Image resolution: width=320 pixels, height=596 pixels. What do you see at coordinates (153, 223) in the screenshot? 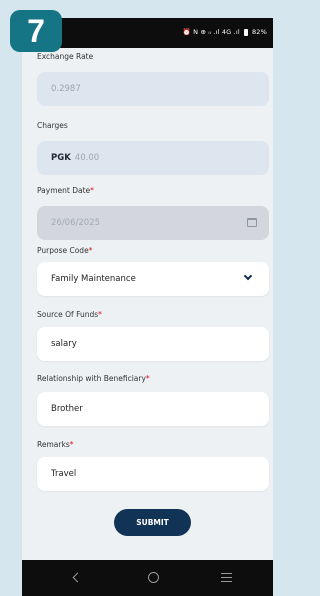
I see `payment-date-field: 26/06/2025` at bounding box center [153, 223].